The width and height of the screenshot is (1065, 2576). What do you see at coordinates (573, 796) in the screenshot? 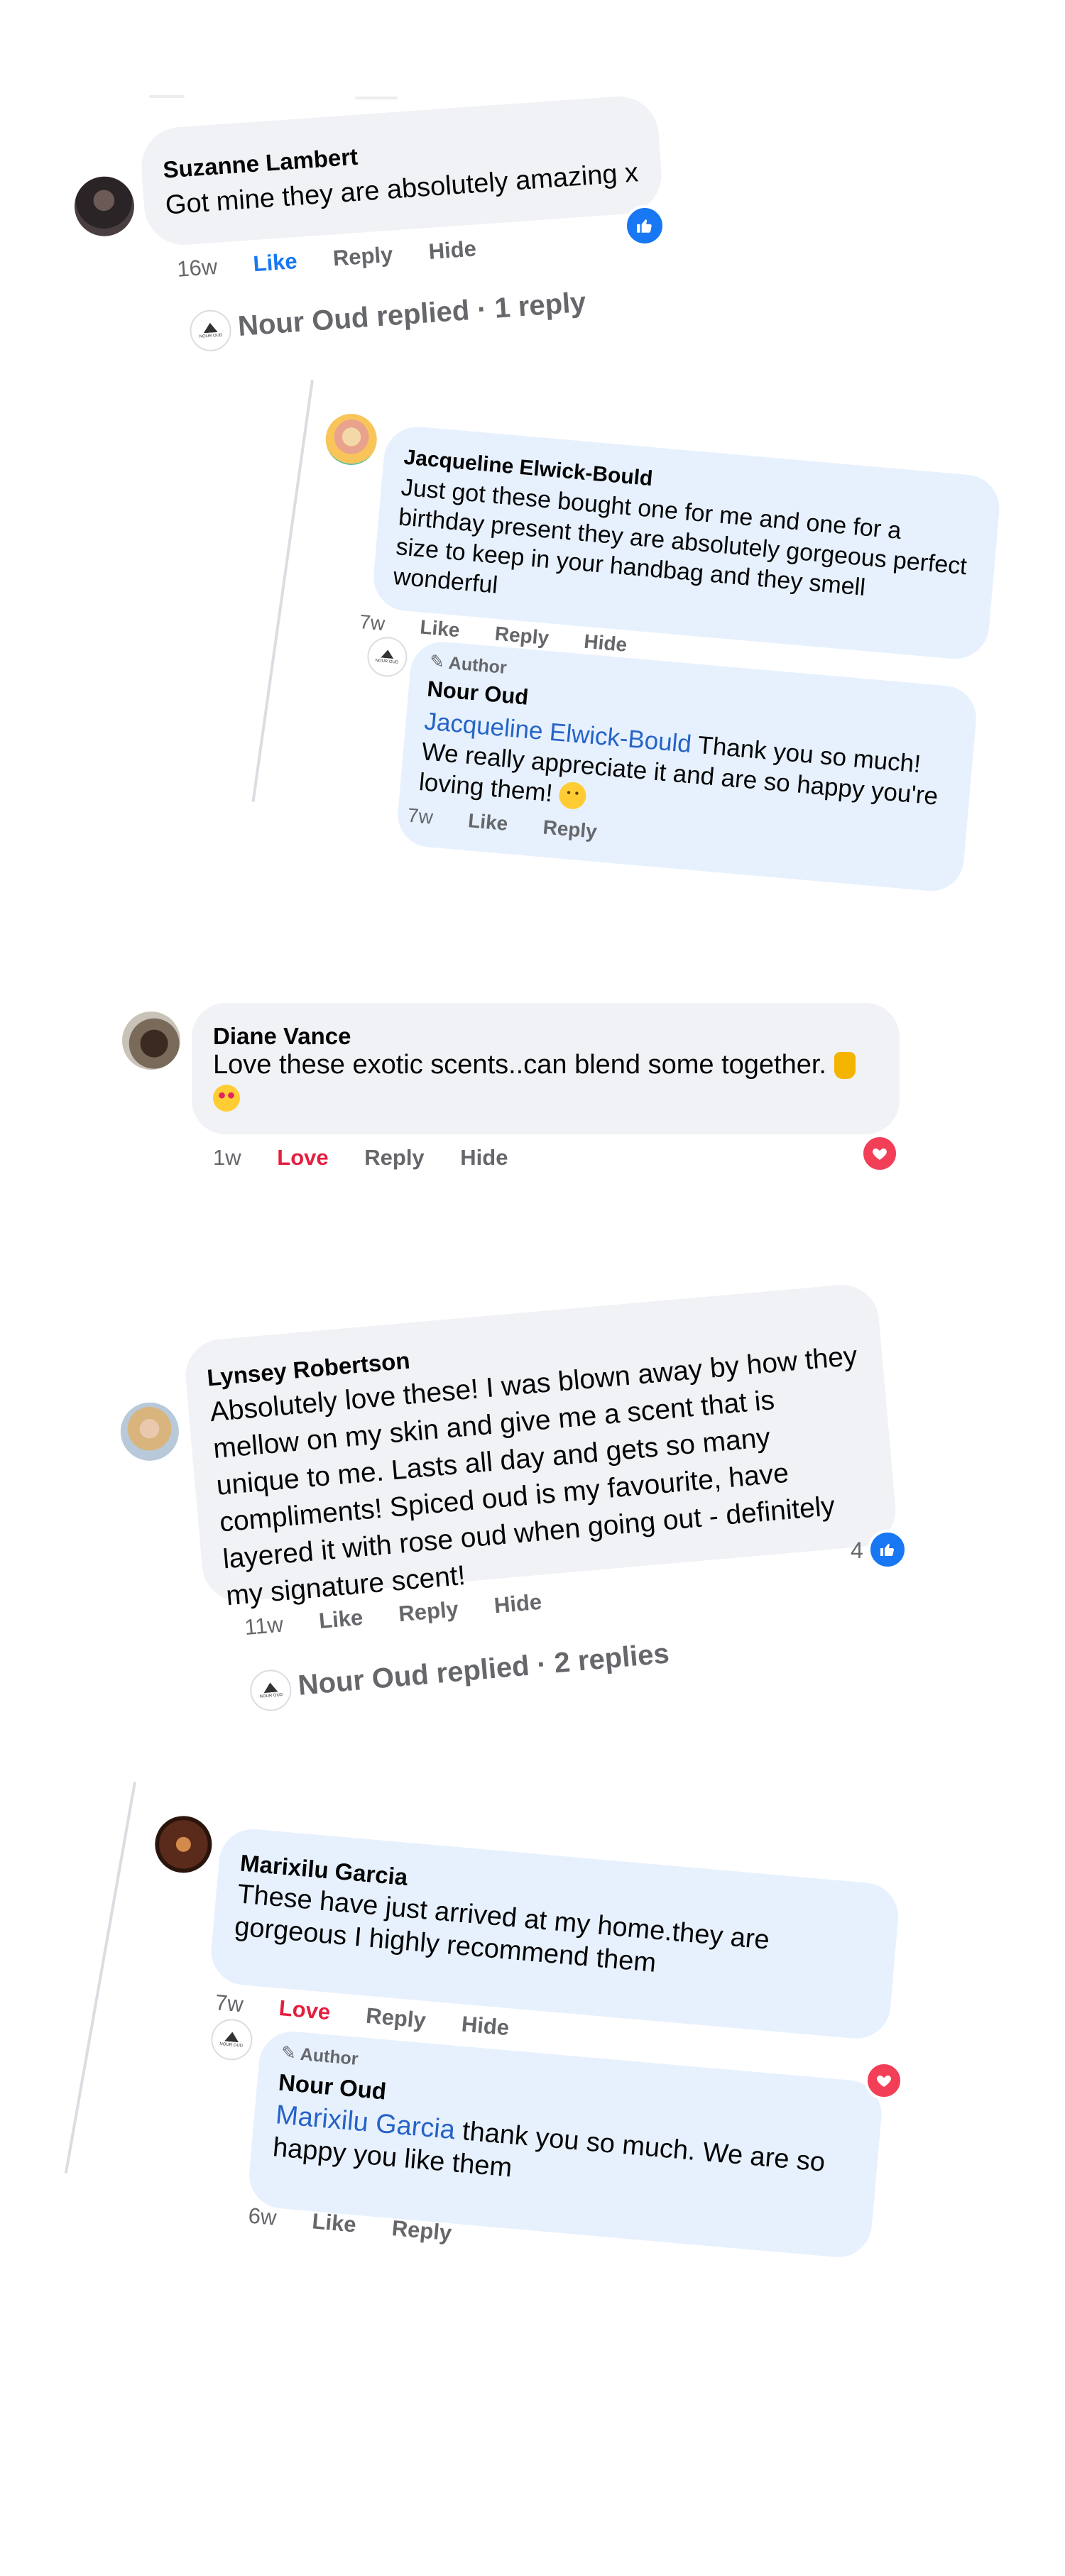
I see `smile-emoji-icon` at bounding box center [573, 796].